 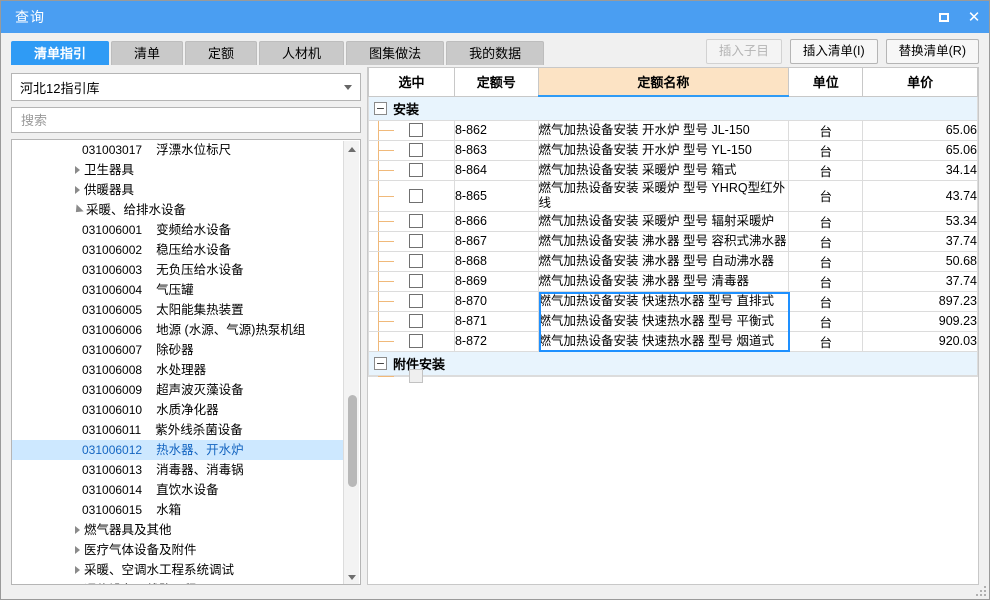 I want to click on caret-expanded-icon, so click(x=78, y=210).